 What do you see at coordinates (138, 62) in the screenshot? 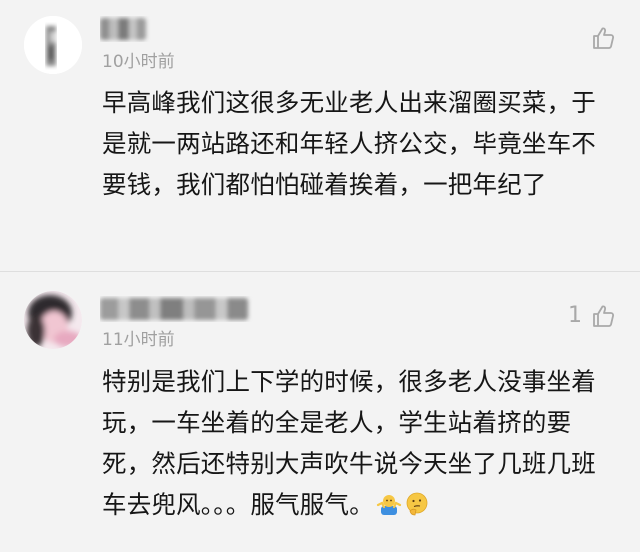
I see `comment-time: 10小时前` at bounding box center [138, 62].